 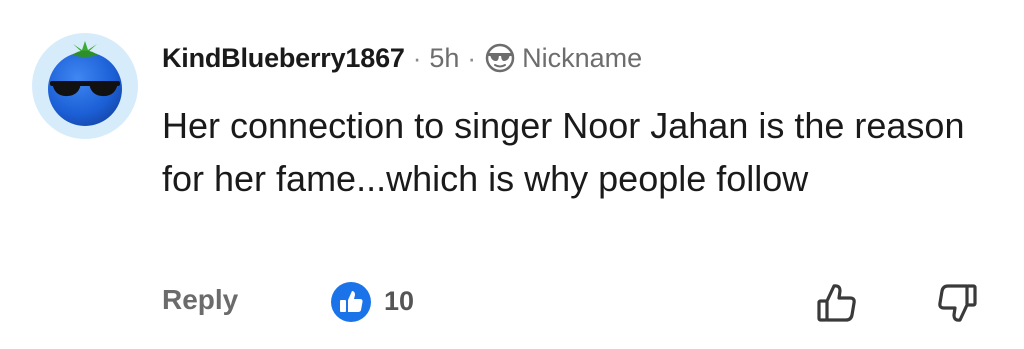 What do you see at coordinates (582, 57) in the screenshot?
I see `user-flair: Nickname` at bounding box center [582, 57].